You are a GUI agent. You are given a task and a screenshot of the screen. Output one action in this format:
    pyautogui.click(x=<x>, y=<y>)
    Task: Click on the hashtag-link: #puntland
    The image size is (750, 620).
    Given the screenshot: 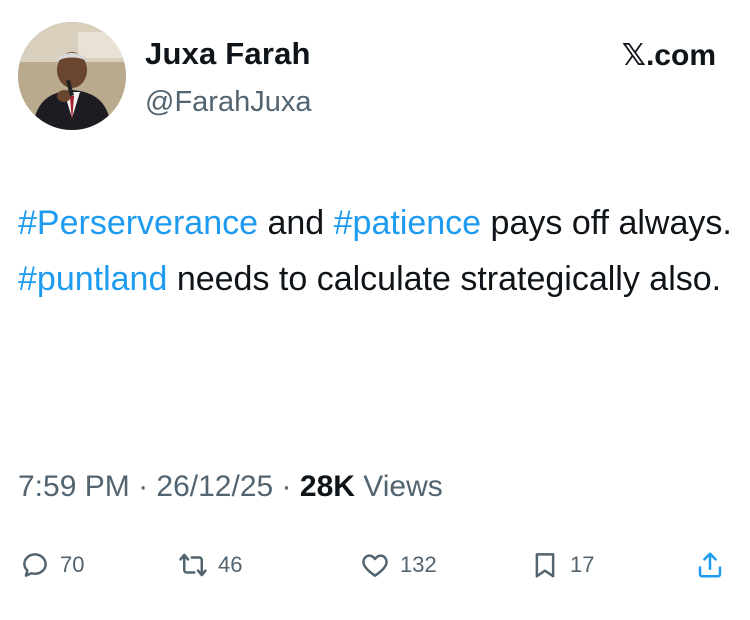 What is the action you would take?
    pyautogui.click(x=92, y=279)
    